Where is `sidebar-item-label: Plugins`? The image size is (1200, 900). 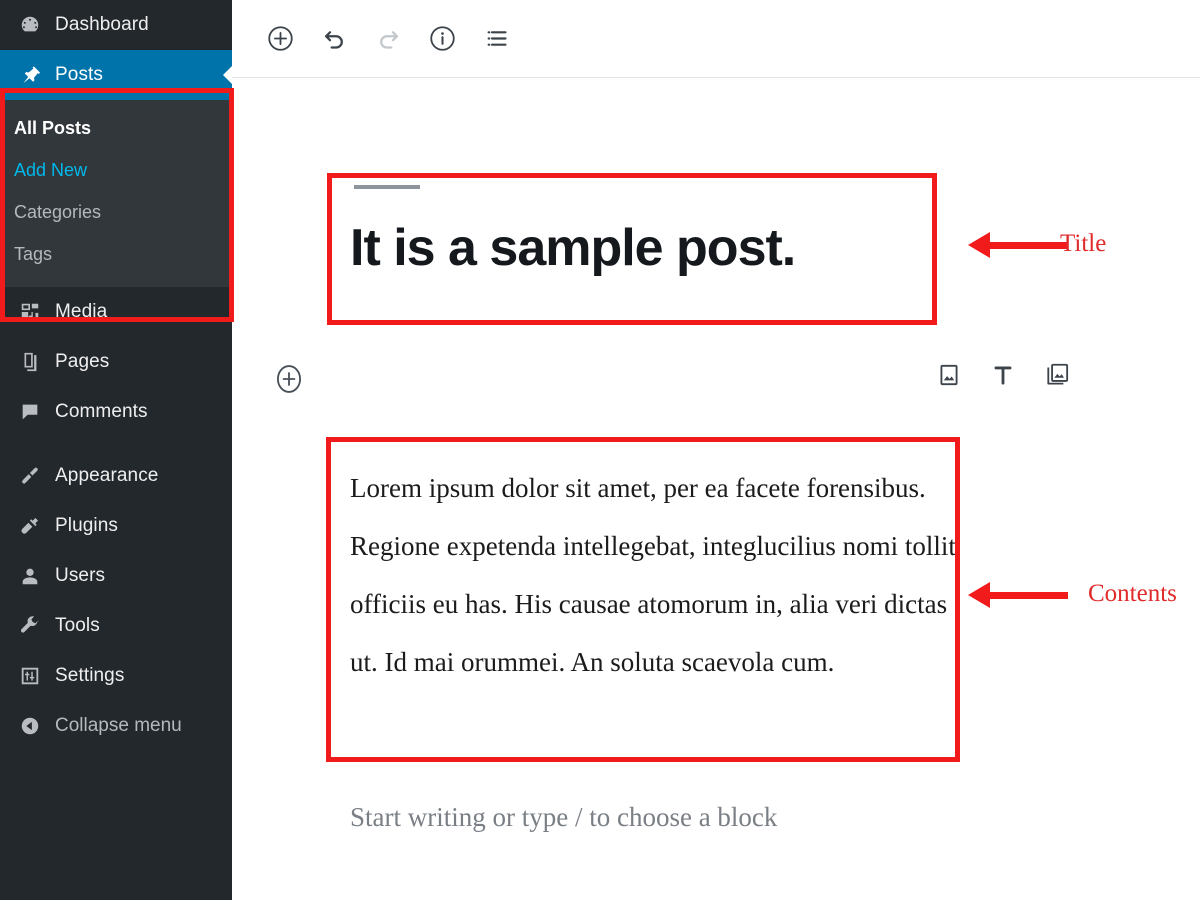
sidebar-item-label: Plugins is located at coordinates (87, 525).